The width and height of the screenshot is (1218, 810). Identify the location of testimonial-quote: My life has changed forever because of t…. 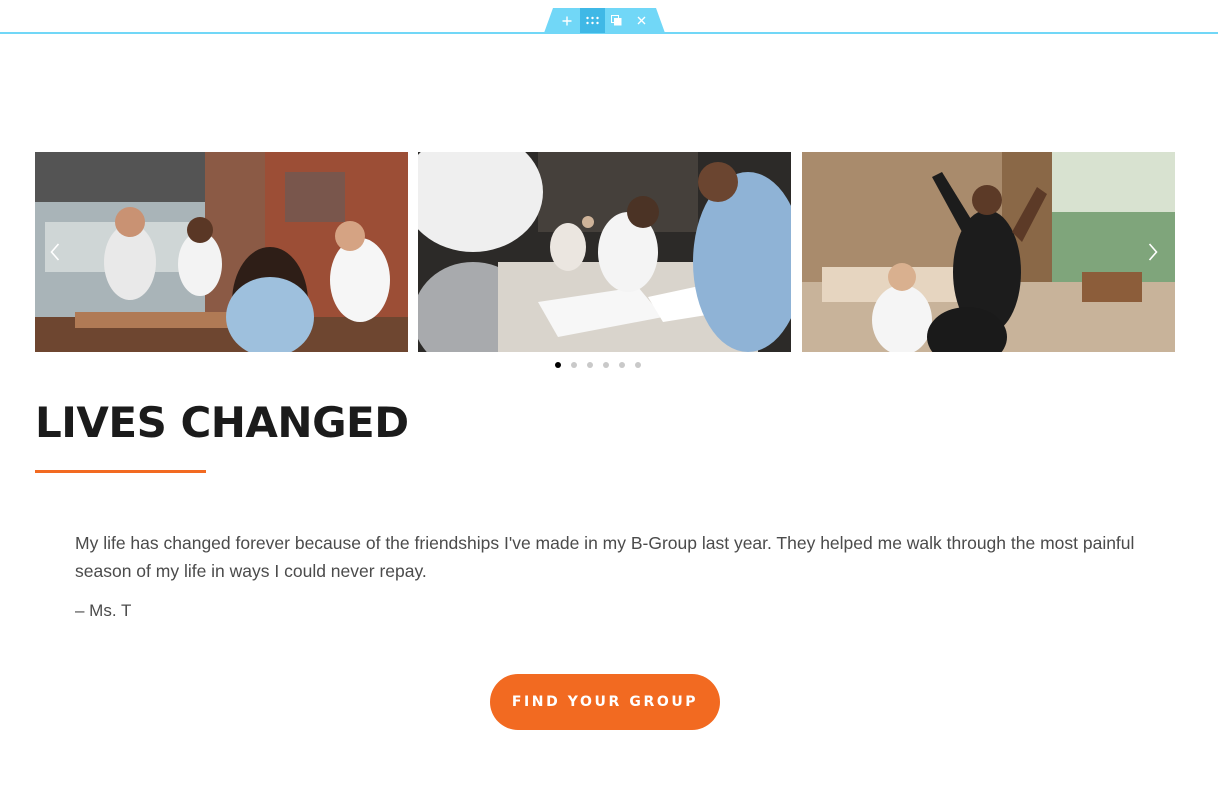
(605, 557).